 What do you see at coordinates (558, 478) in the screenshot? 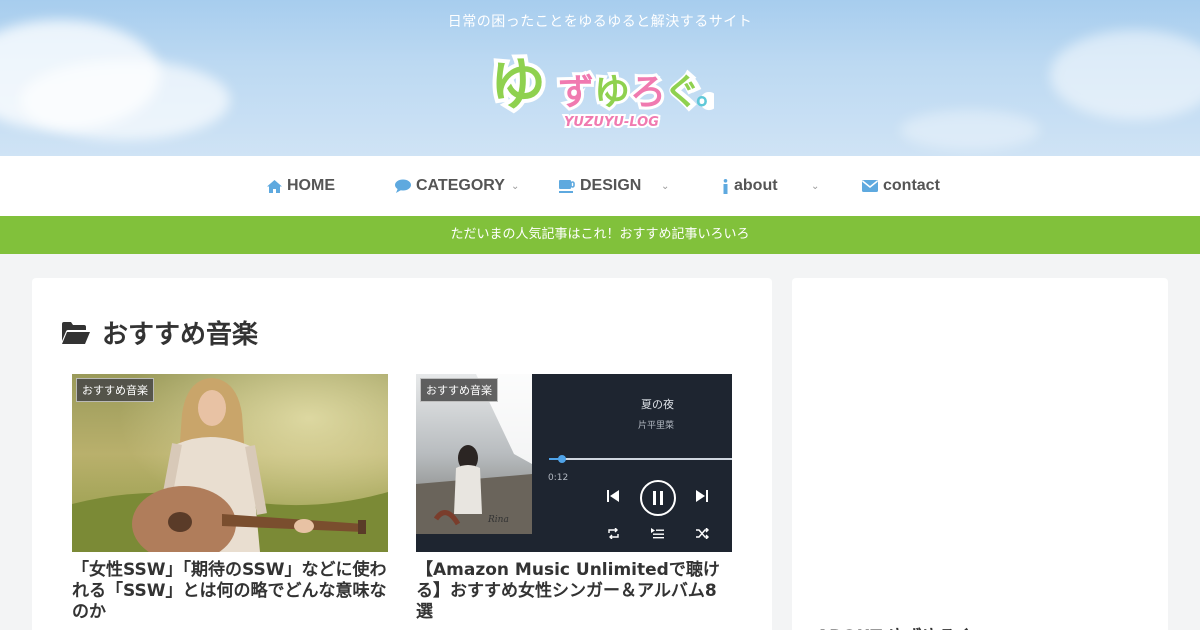
I see `elapsed-time: 0:12` at bounding box center [558, 478].